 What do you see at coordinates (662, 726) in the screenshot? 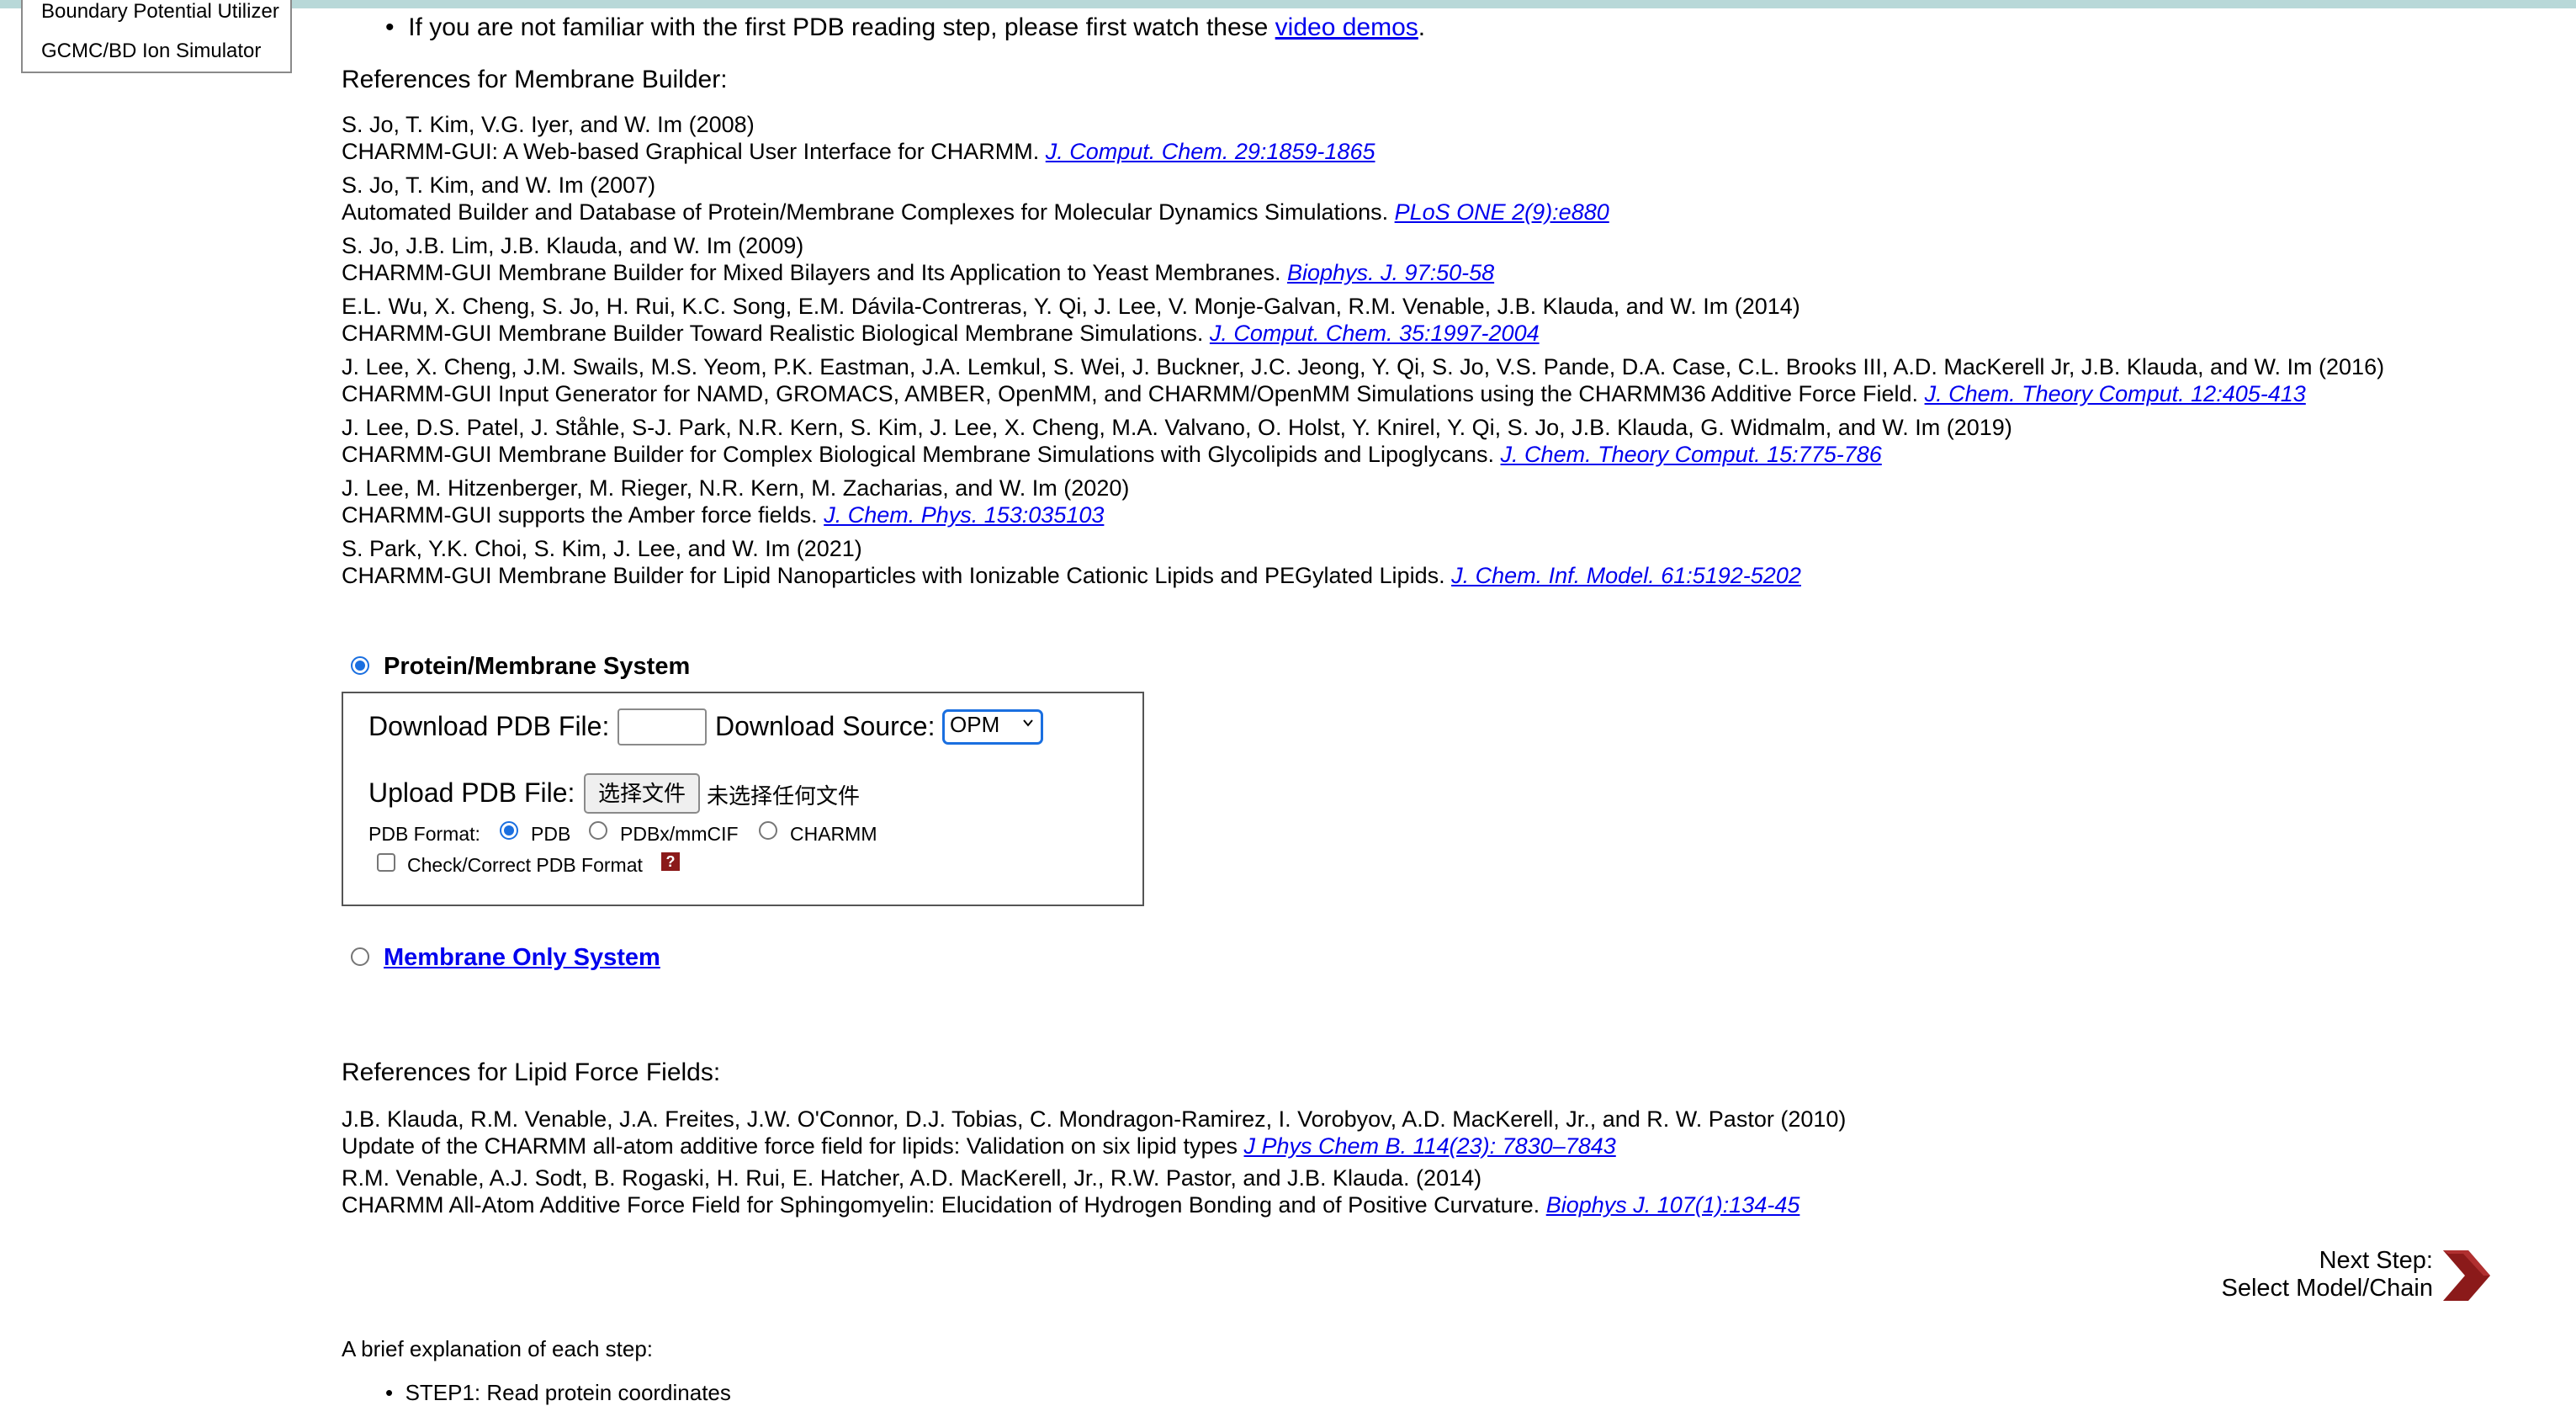
I see `download-pdb-input` at bounding box center [662, 726].